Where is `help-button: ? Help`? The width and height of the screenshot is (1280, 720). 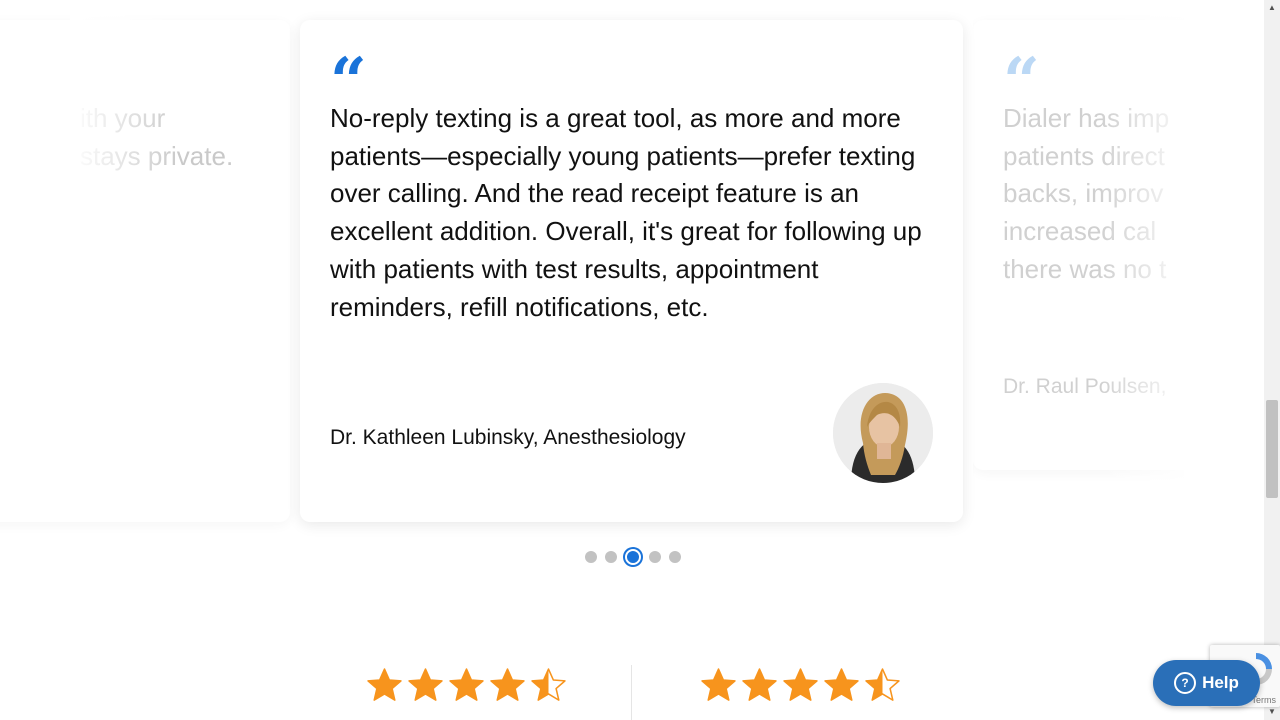
help-button: ? Help is located at coordinates (1206, 683).